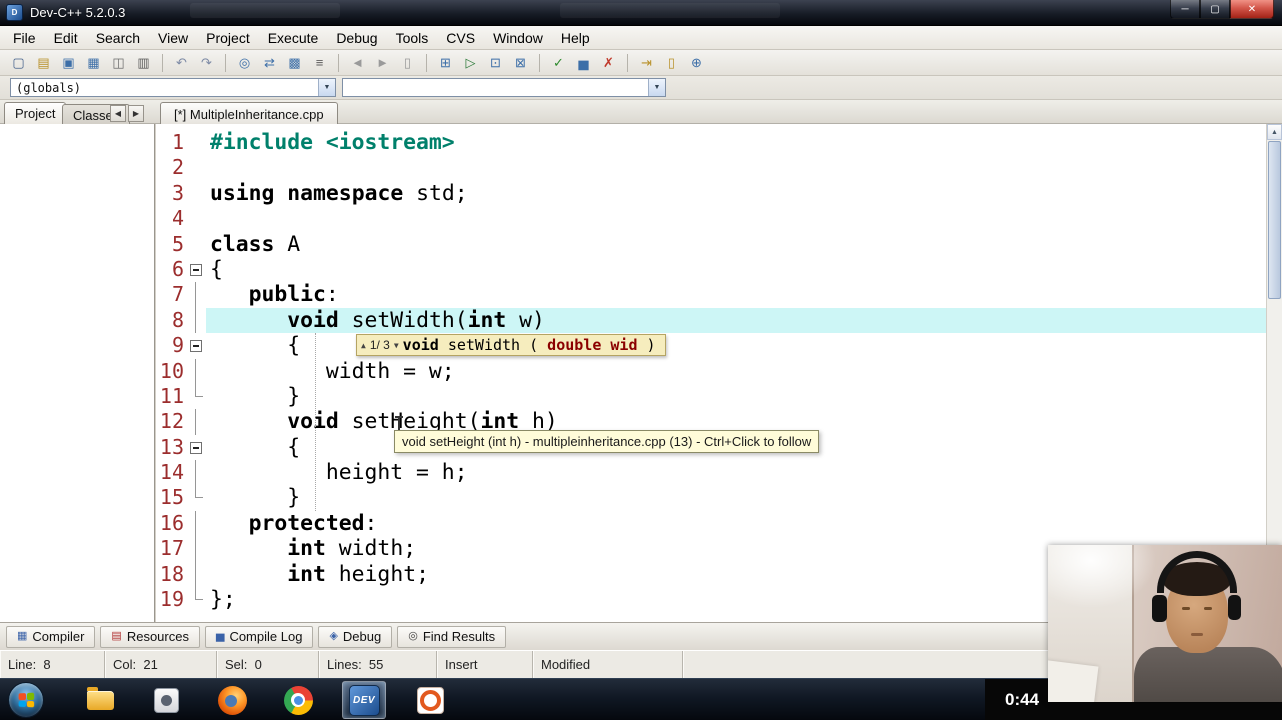 The width and height of the screenshot is (1282, 720). Describe the element at coordinates (504, 87) in the screenshot. I see `members-combobox: ▼` at that location.